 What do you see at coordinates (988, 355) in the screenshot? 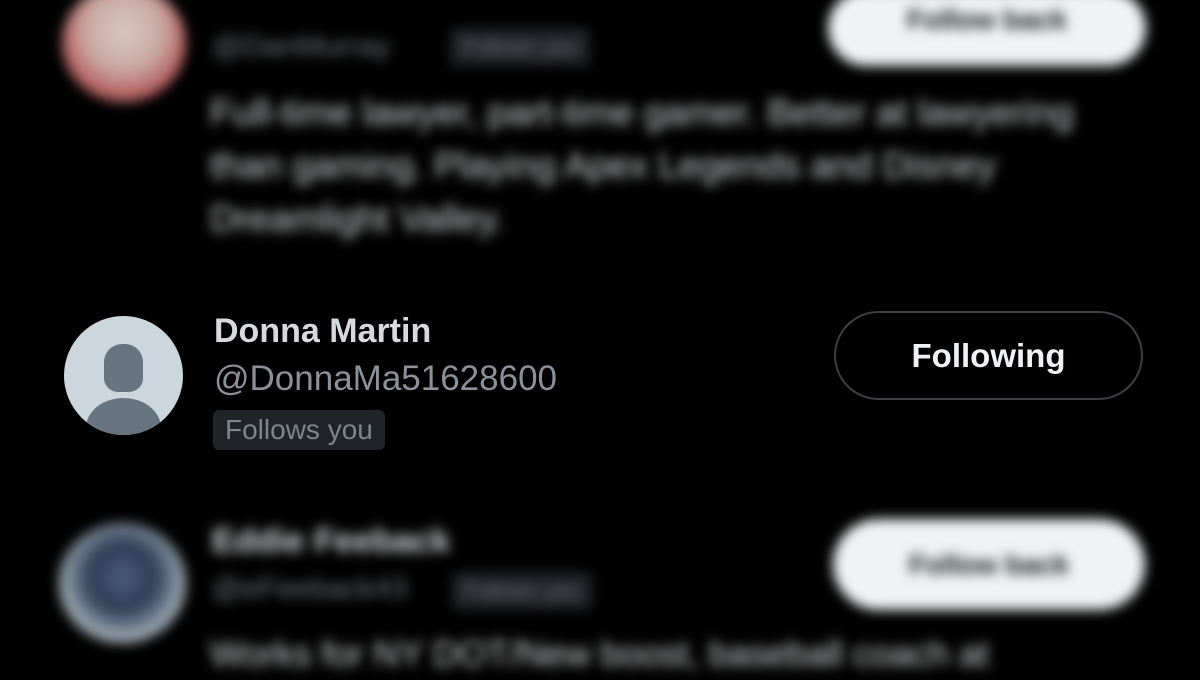
I see `following-button: Following` at bounding box center [988, 355].